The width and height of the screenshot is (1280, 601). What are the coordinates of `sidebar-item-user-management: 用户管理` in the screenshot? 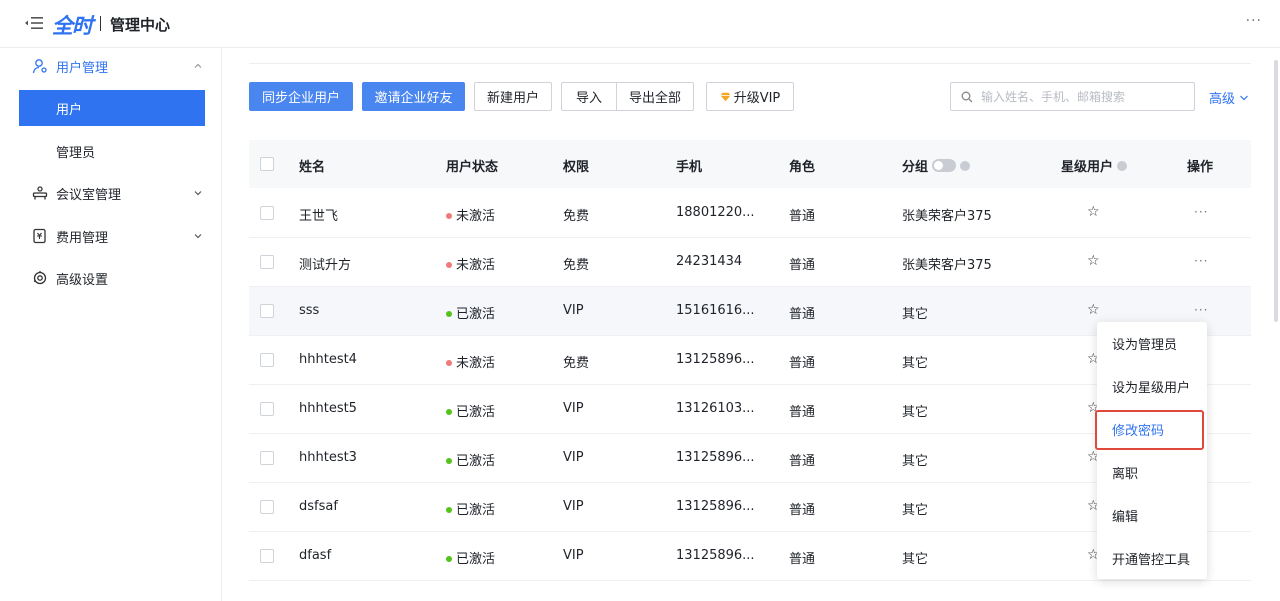 It's located at (111, 66).